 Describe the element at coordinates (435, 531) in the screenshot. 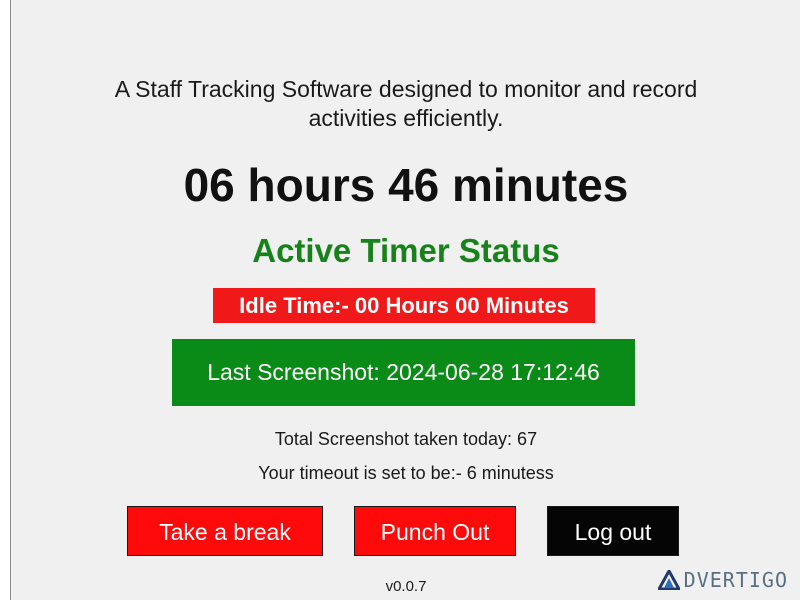

I see `punch-out-button: Punch Out` at that location.